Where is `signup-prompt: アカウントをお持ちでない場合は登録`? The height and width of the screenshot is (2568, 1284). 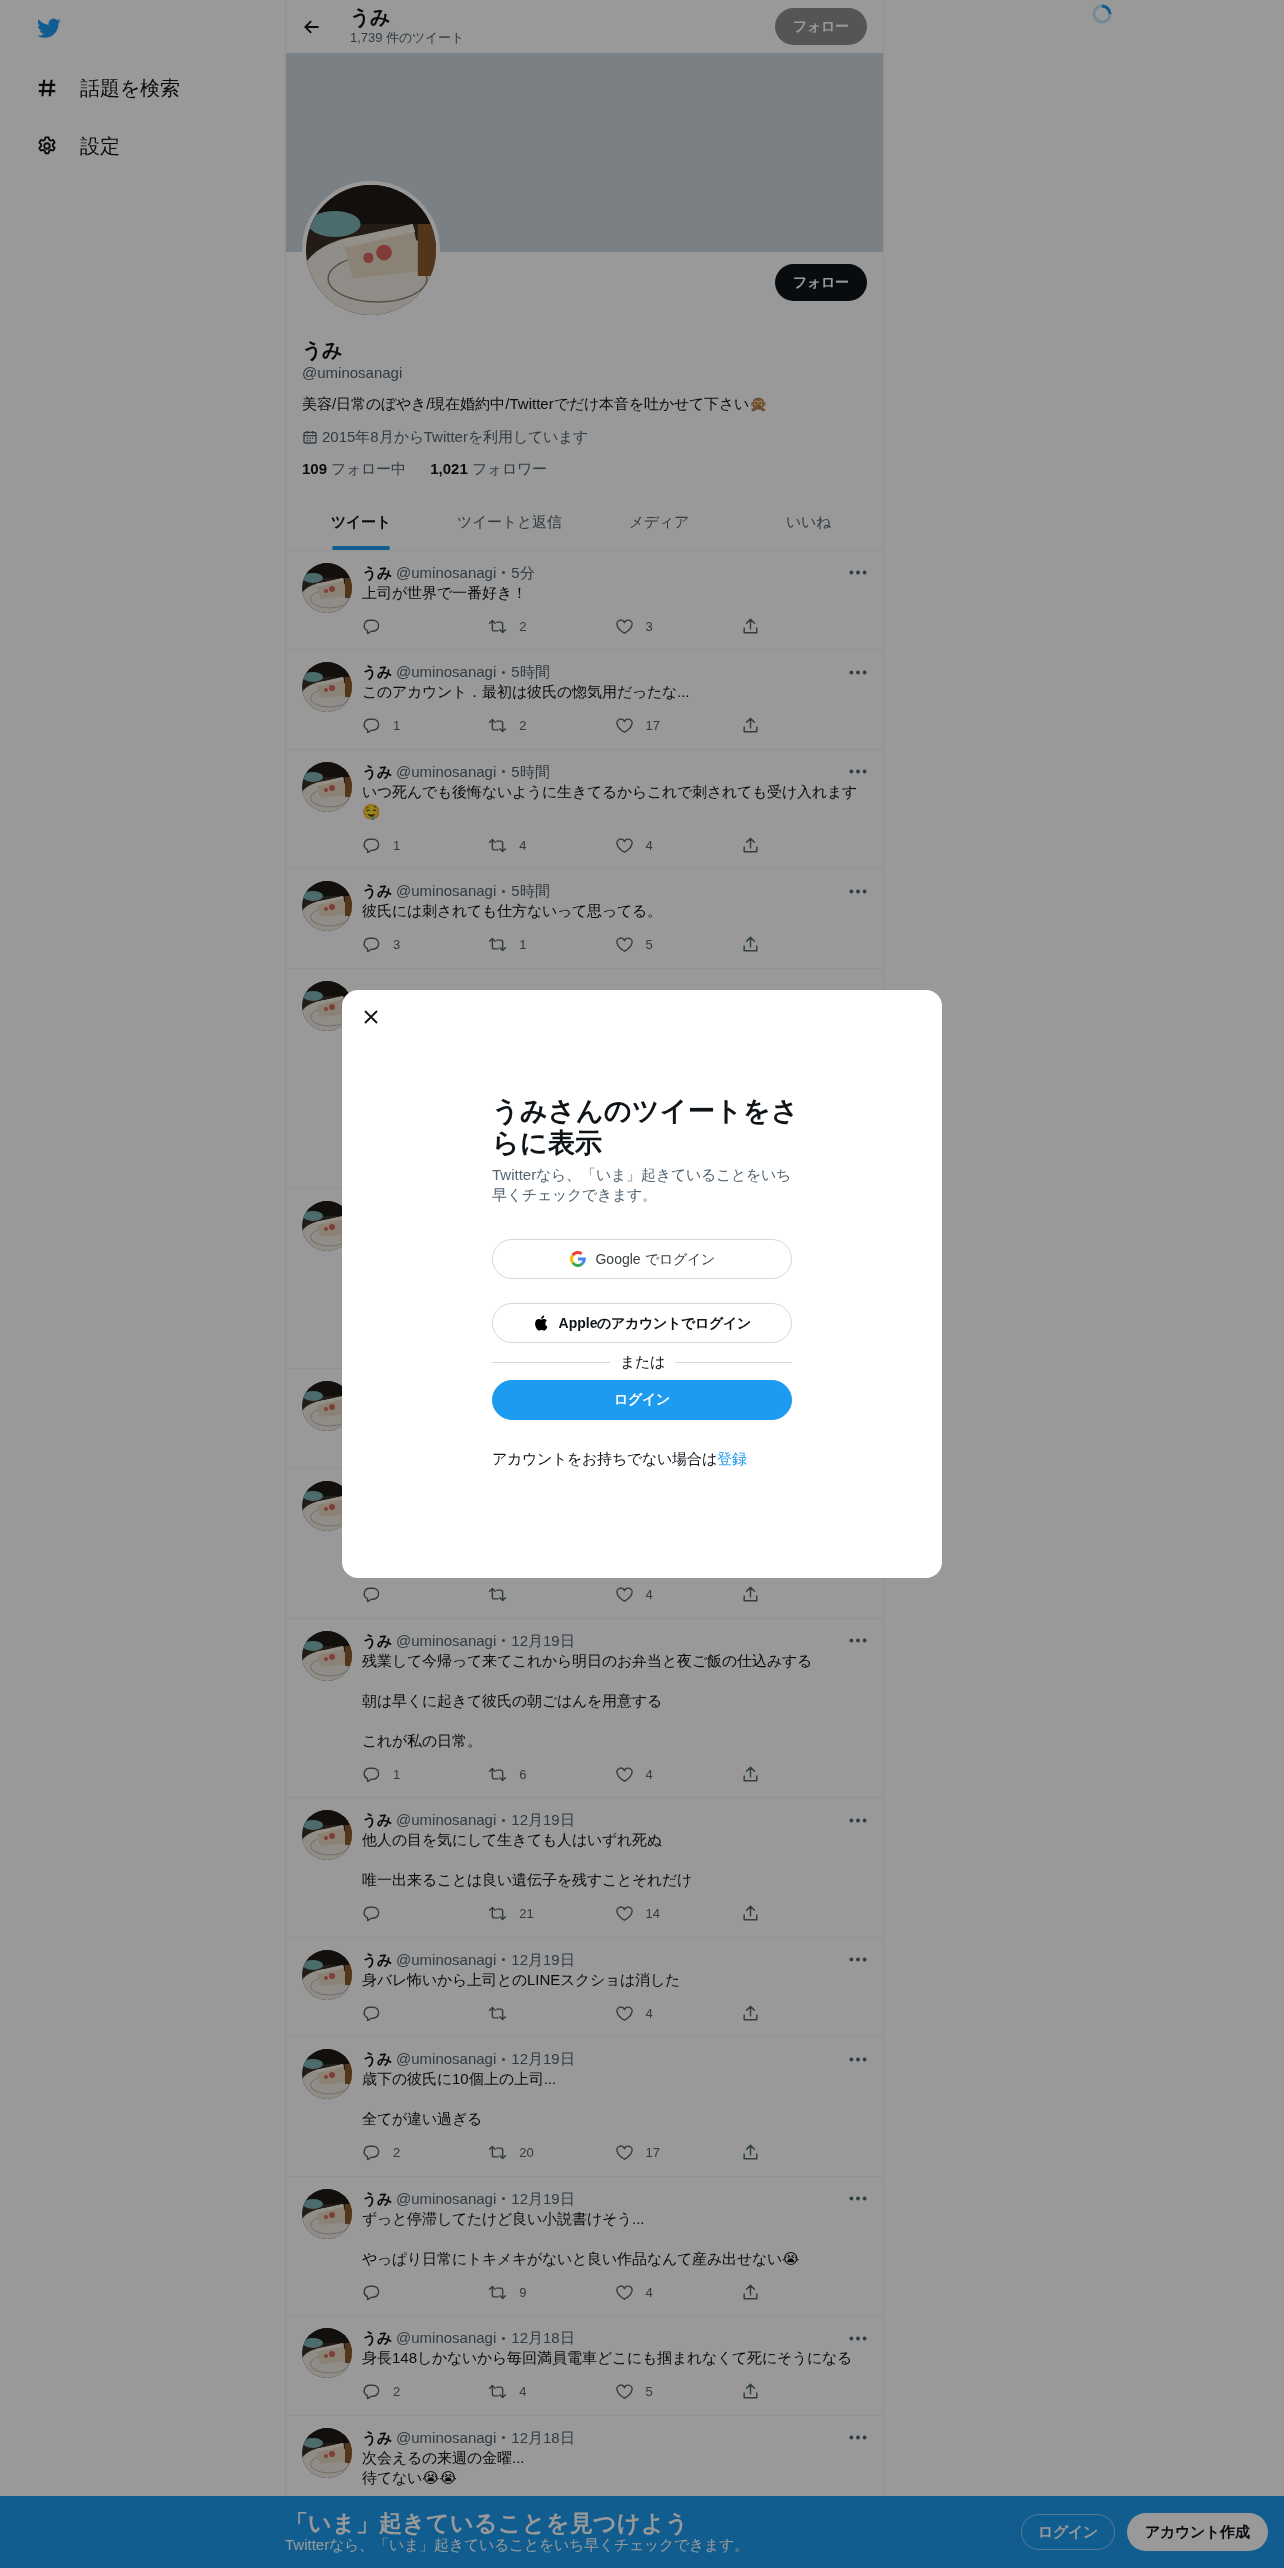
signup-prompt: アカウントをお持ちでない場合は登録 is located at coordinates (620, 1458).